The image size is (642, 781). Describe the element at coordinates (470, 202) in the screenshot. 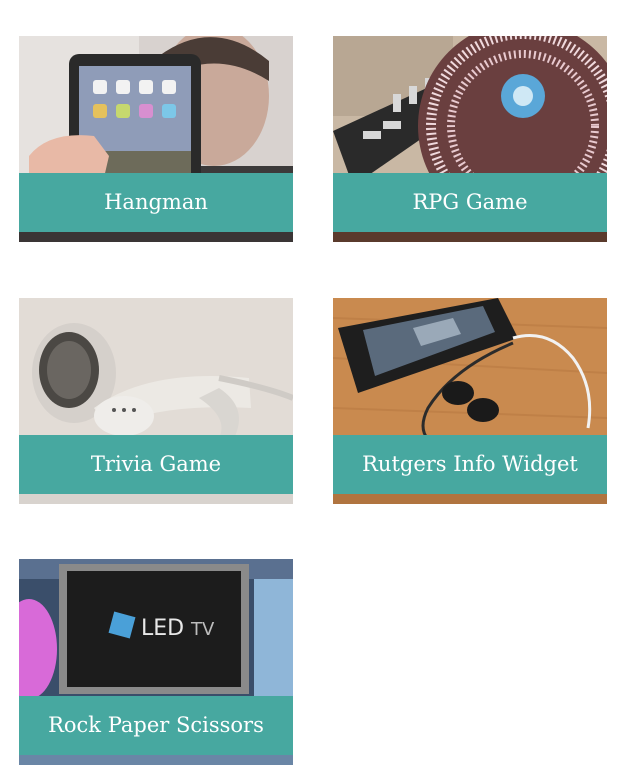

I see `project-title: RPG Game` at that location.